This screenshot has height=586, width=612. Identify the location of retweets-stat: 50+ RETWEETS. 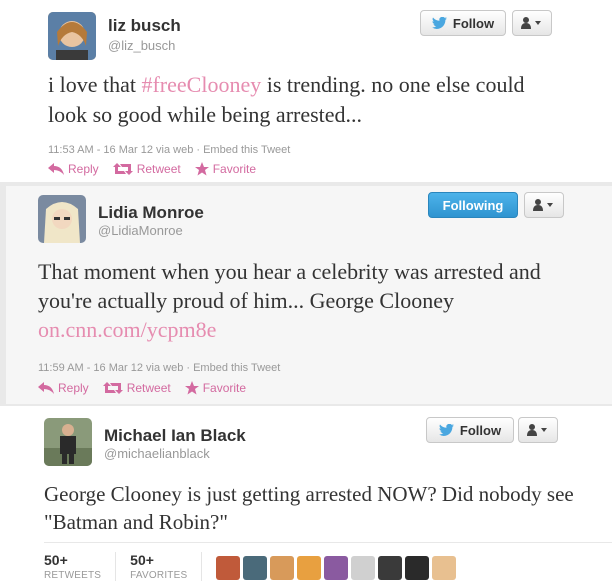
(80, 566).